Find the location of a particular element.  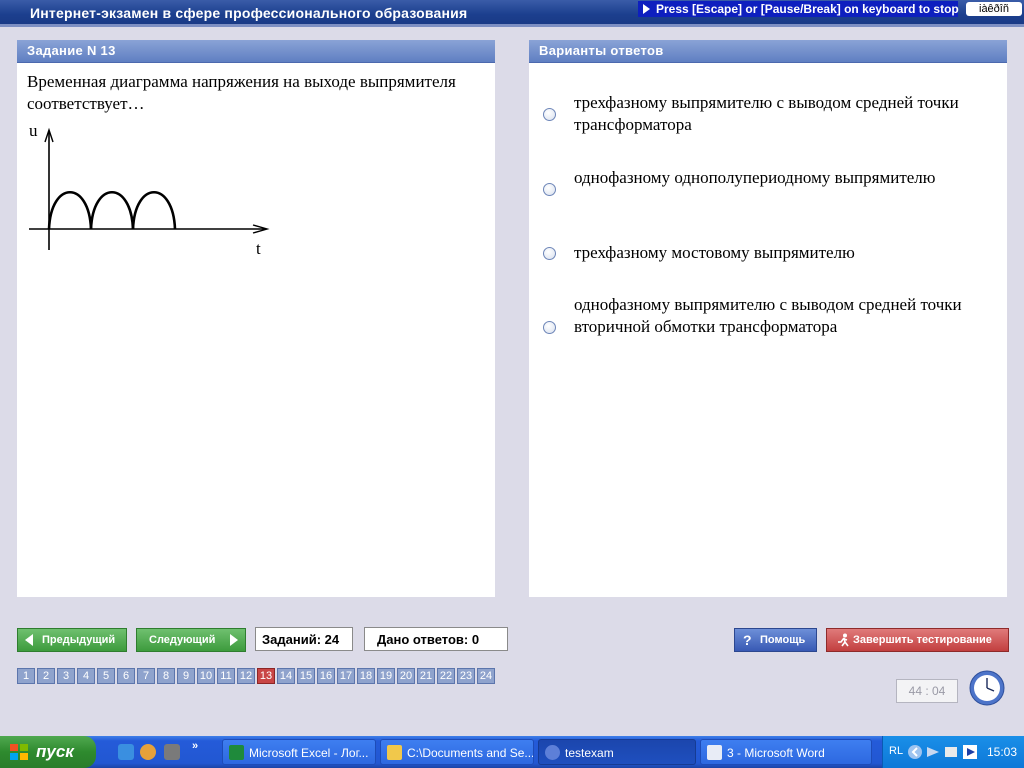

app-launcher-icon is located at coordinates (172, 752).